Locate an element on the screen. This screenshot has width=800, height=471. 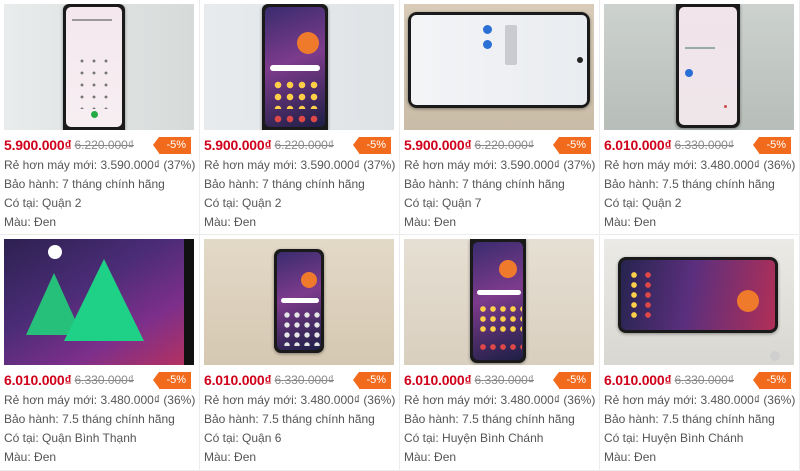
location-value: Quận 6 is located at coordinates (262, 438).